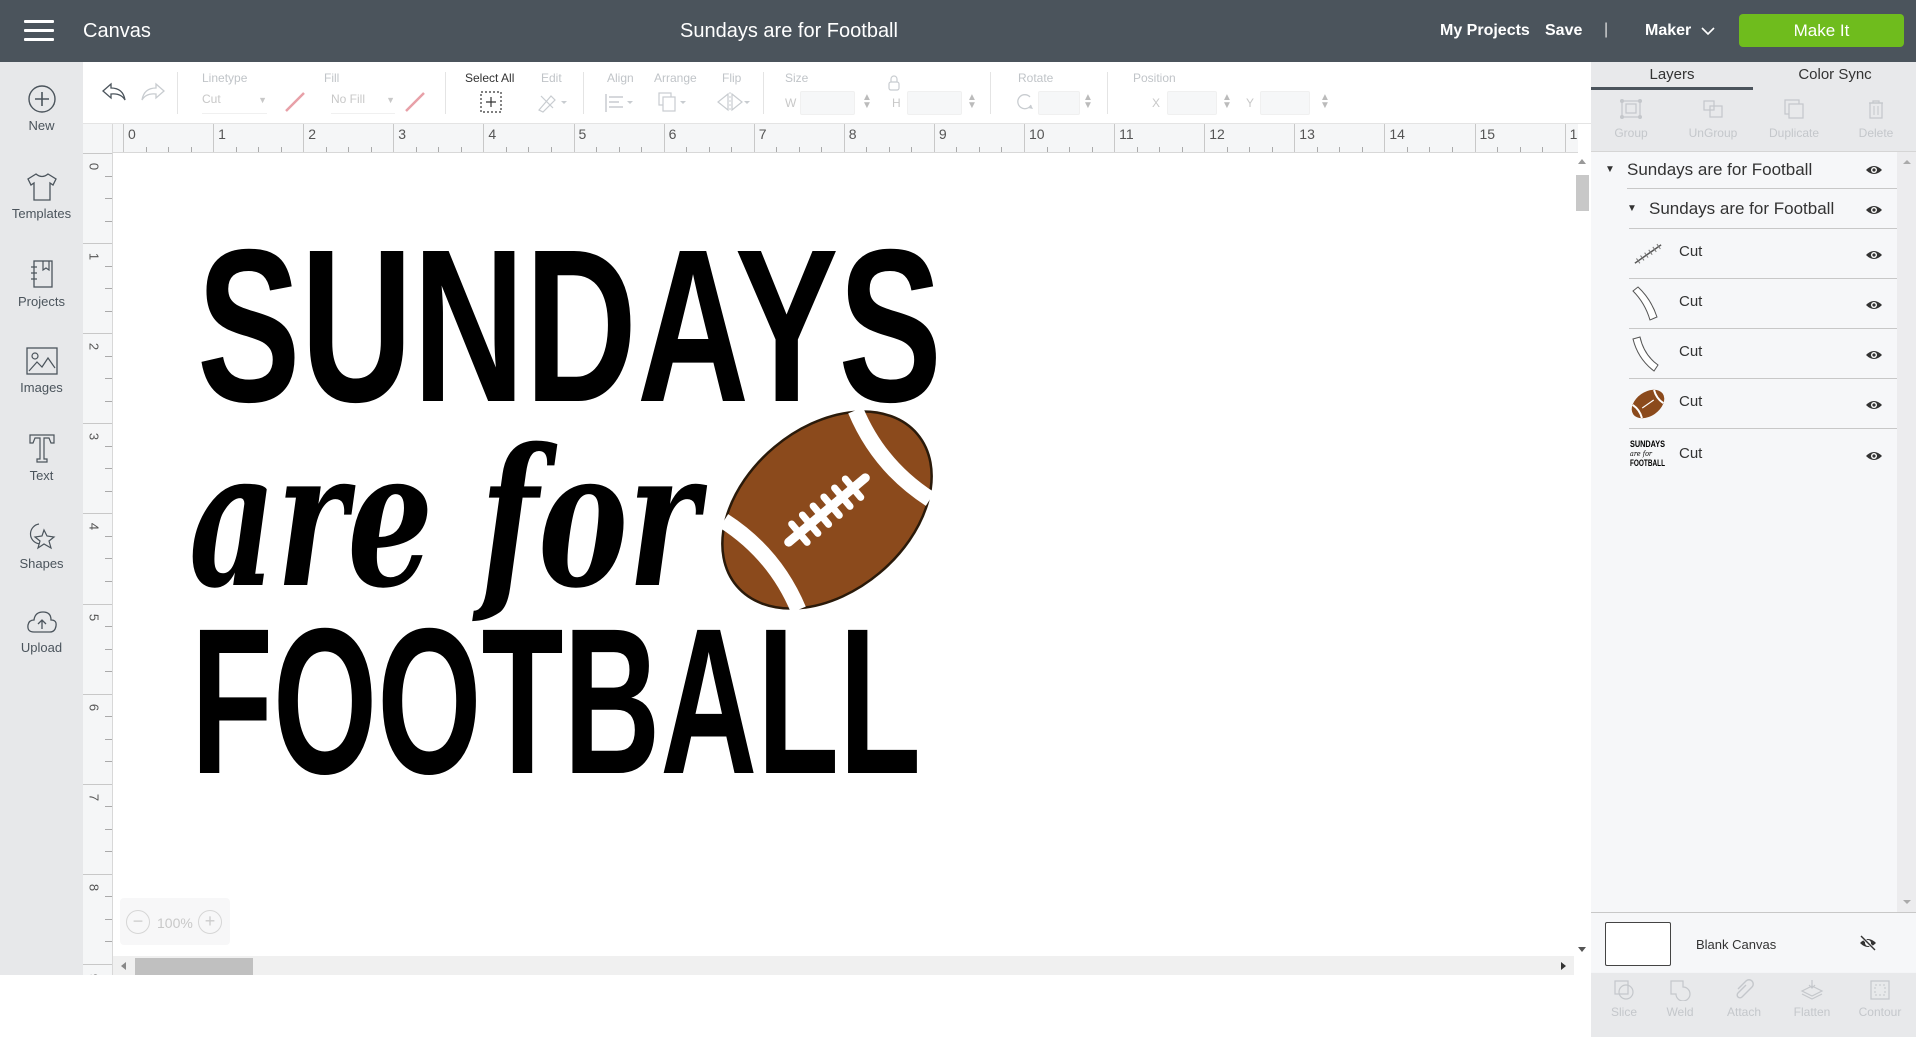 The width and height of the screenshot is (1916, 1037). I want to click on ungroup-button: UnGroup, so click(1713, 115).